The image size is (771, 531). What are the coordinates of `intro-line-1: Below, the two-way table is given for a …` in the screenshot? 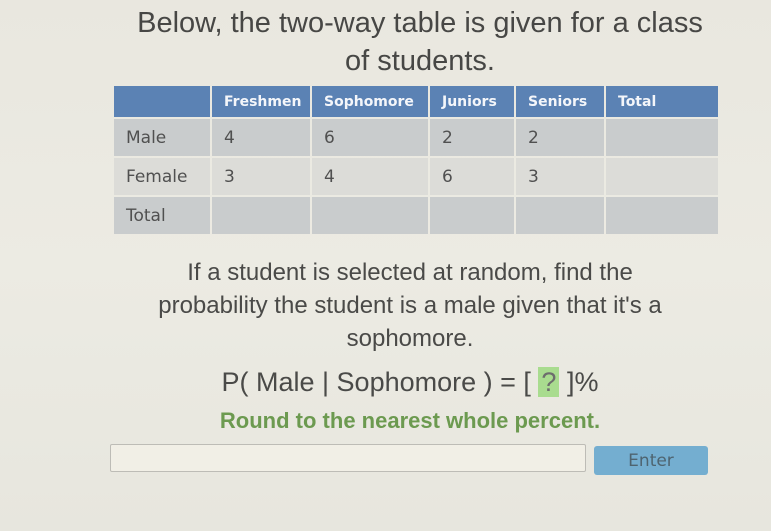 It's located at (420, 23).